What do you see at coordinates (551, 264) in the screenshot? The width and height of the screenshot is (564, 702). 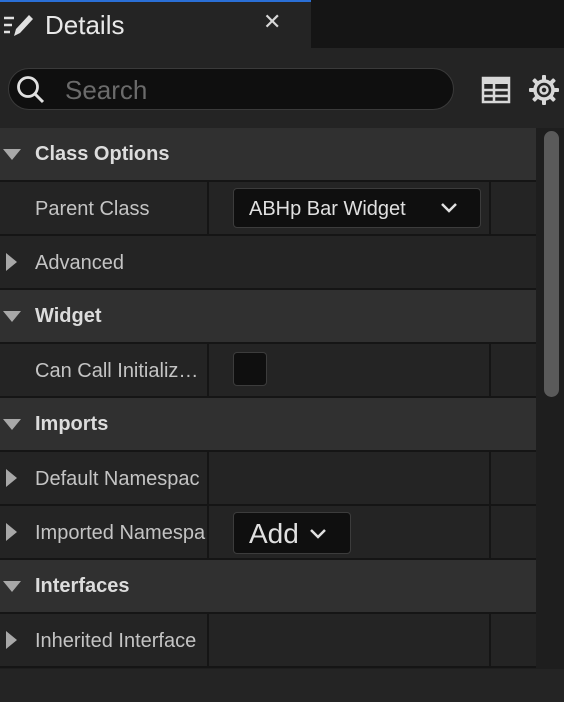 I see `scrollbar-thumb` at bounding box center [551, 264].